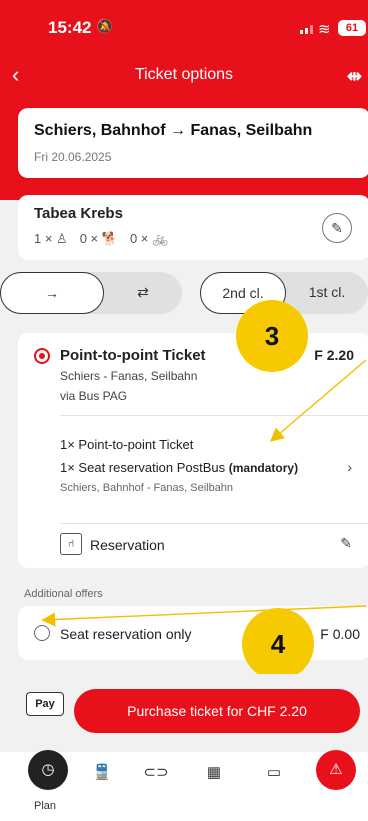 This screenshot has width=368, height=821. I want to click on ticket-via: via Bus PAG, so click(94, 396).